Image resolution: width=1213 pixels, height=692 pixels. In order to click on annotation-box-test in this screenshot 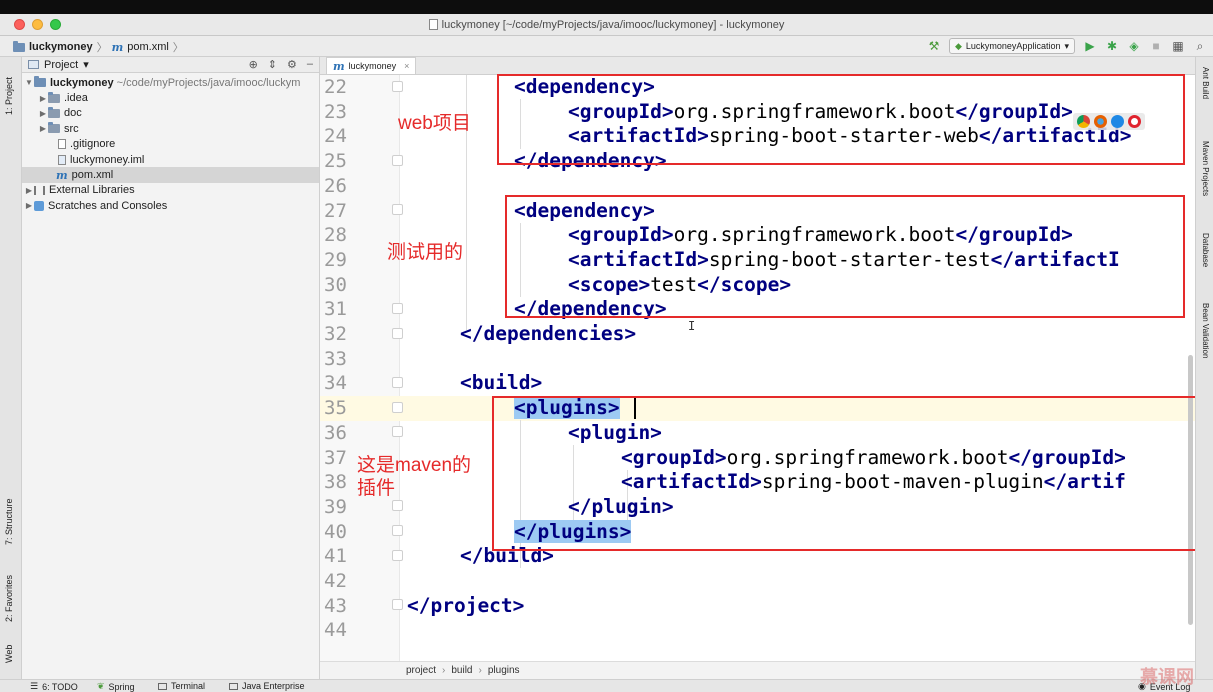, I will do `click(845, 256)`.